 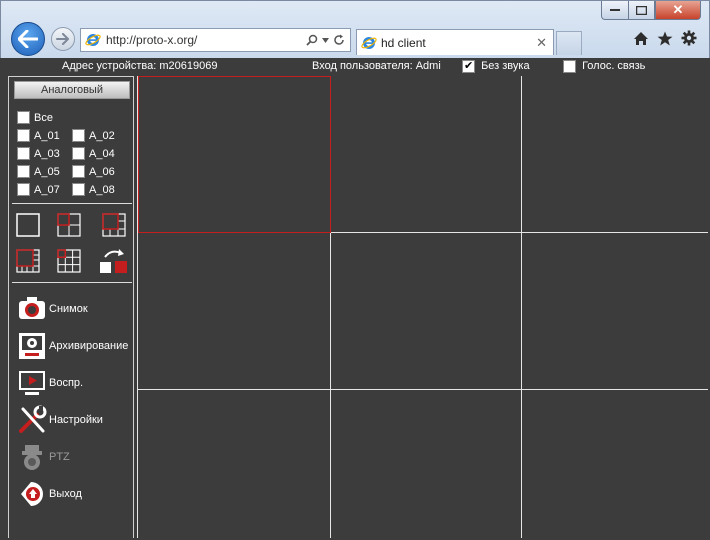 I want to click on tab-close-icon: ✕, so click(x=541, y=43).